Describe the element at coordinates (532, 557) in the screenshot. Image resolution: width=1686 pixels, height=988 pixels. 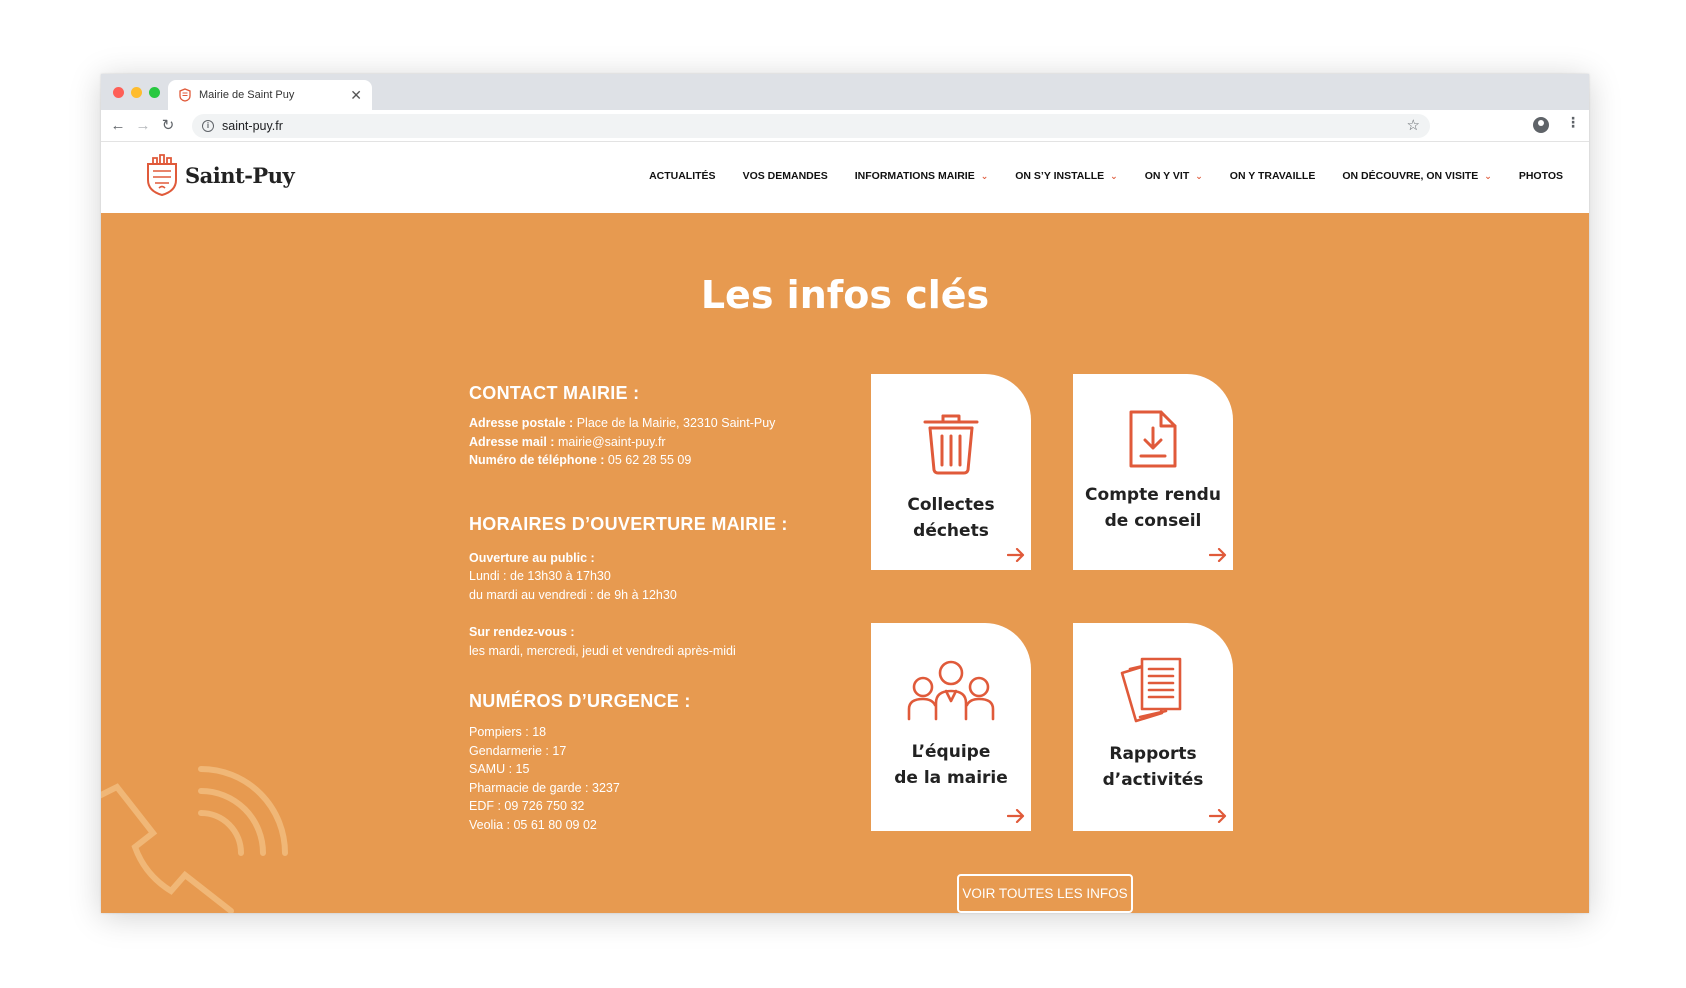
I see `public-hours-label: Ouverture au public :` at that location.